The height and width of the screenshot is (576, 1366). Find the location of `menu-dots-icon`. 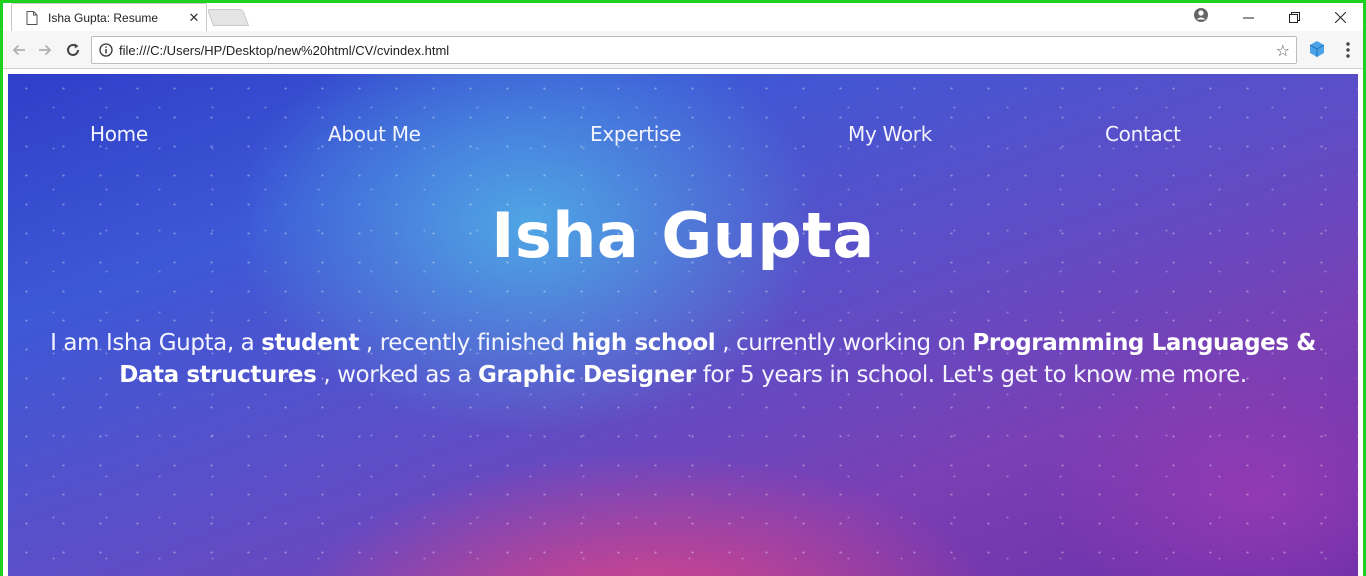

menu-dots-icon is located at coordinates (1348, 50).